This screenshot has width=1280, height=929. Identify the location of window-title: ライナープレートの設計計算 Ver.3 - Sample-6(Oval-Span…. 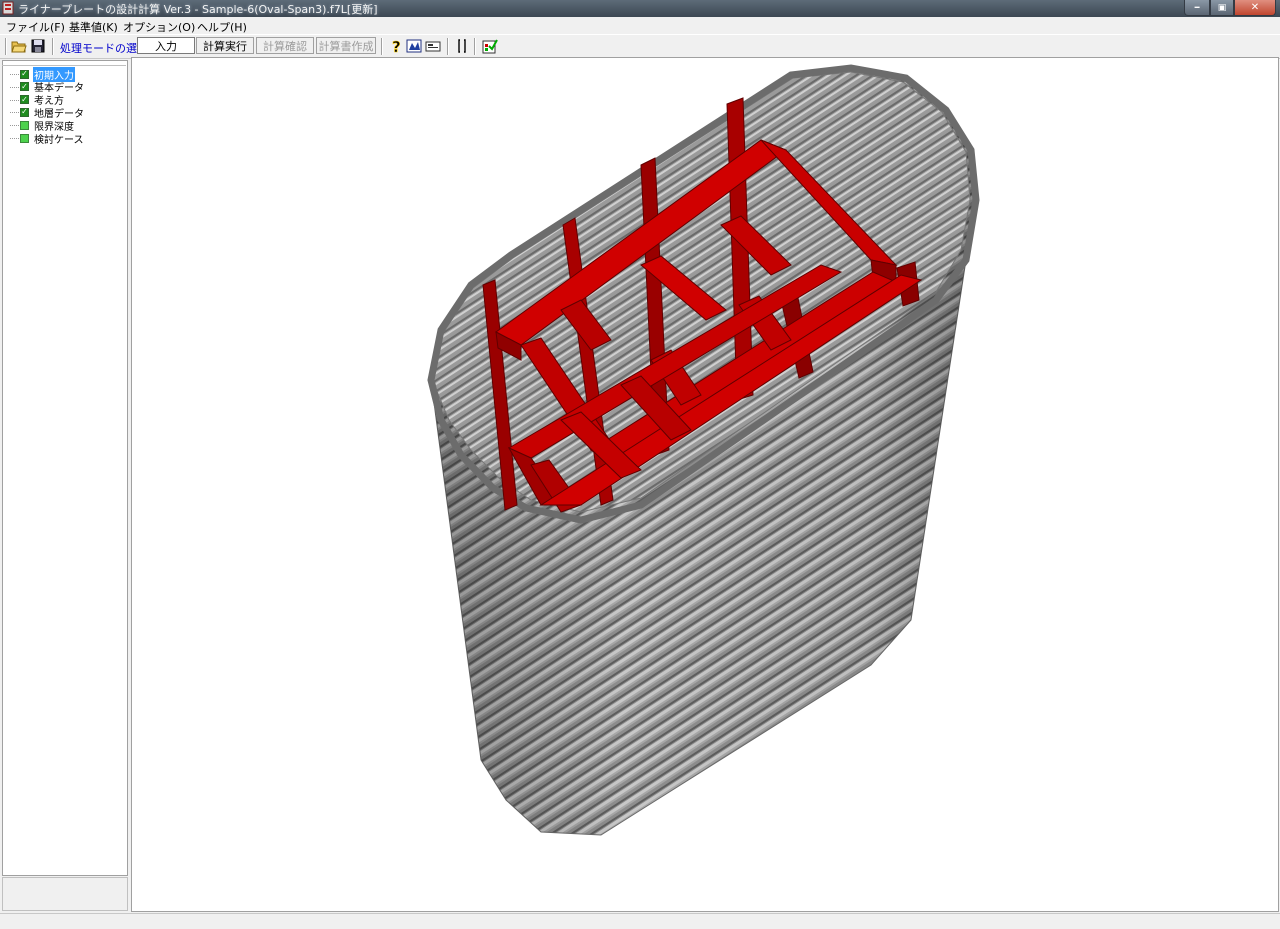
(198, 9).